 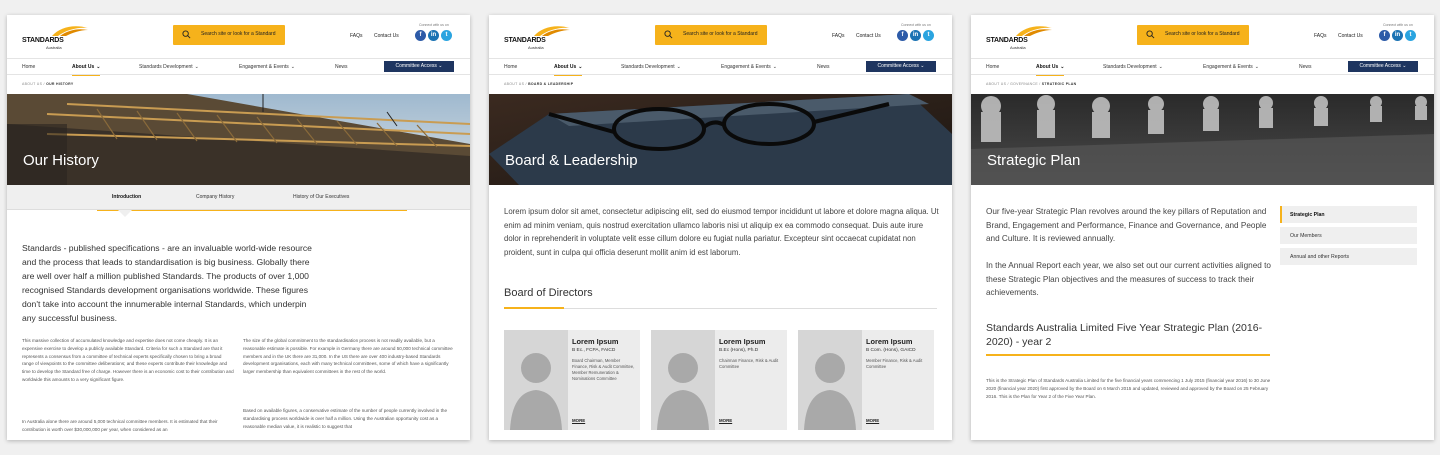 I want to click on crumb-governance: GOVERNANCE, so click(x=1024, y=84).